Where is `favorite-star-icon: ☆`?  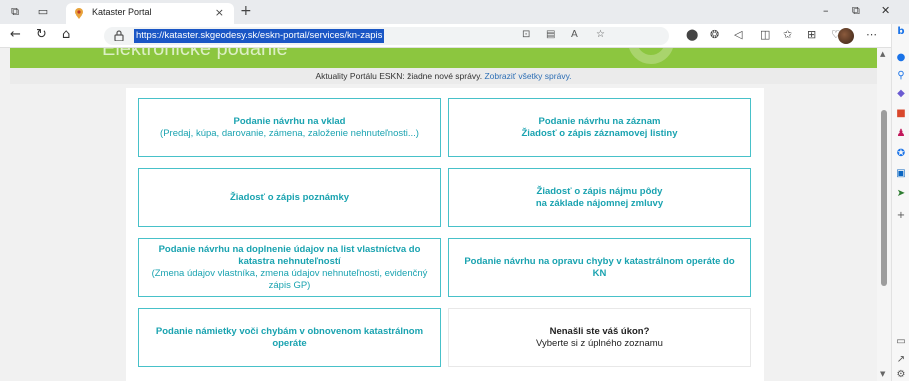 favorite-star-icon: ☆ is located at coordinates (600, 34).